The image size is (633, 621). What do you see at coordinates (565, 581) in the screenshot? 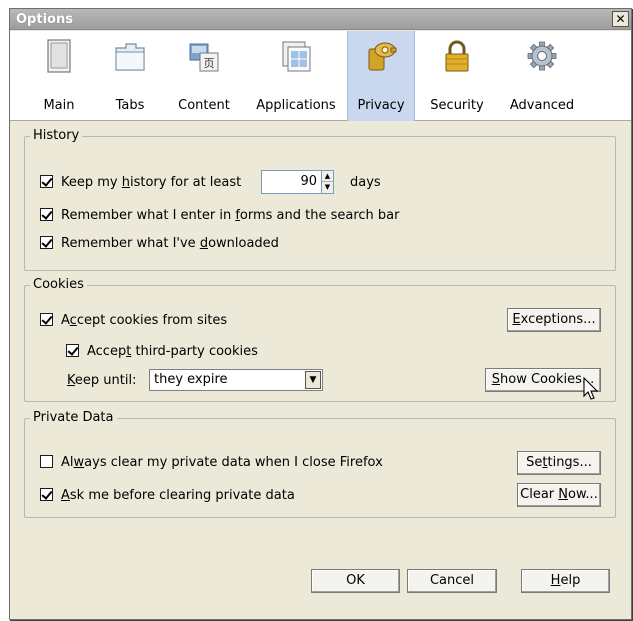
I see `help-button: Help` at bounding box center [565, 581].